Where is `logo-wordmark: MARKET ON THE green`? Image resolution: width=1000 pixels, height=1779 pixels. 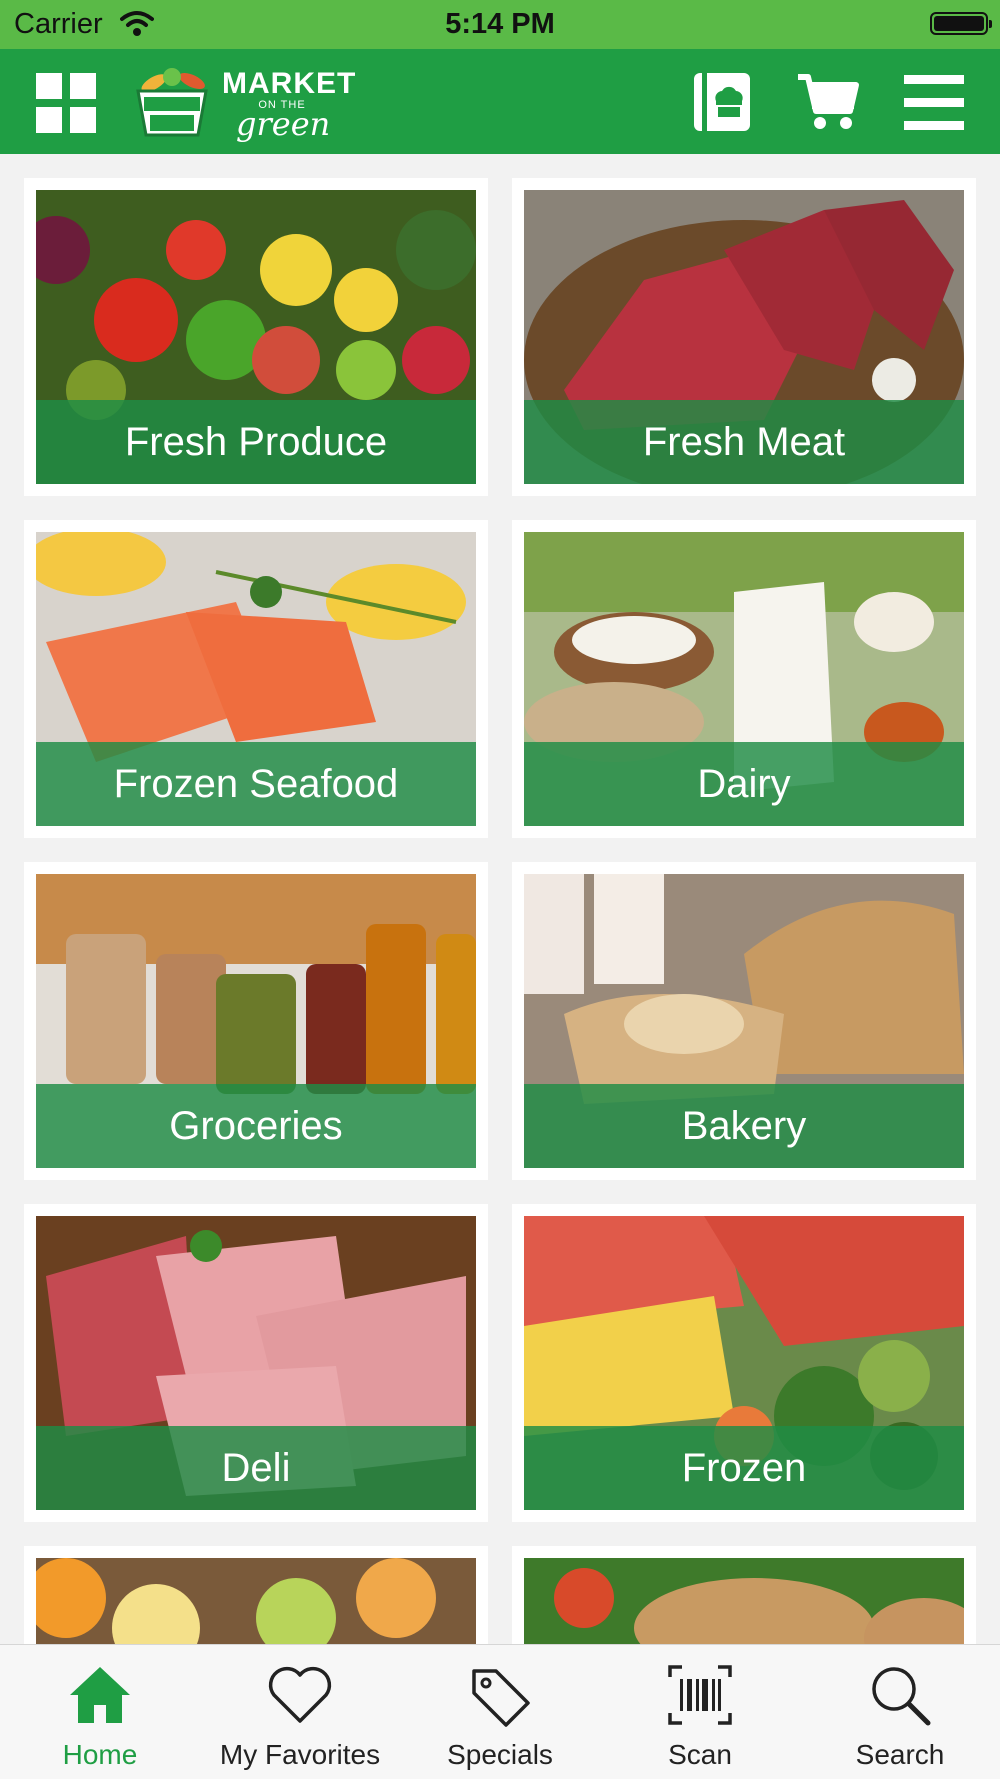 logo-wordmark: MARKET ON THE green is located at coordinates (289, 105).